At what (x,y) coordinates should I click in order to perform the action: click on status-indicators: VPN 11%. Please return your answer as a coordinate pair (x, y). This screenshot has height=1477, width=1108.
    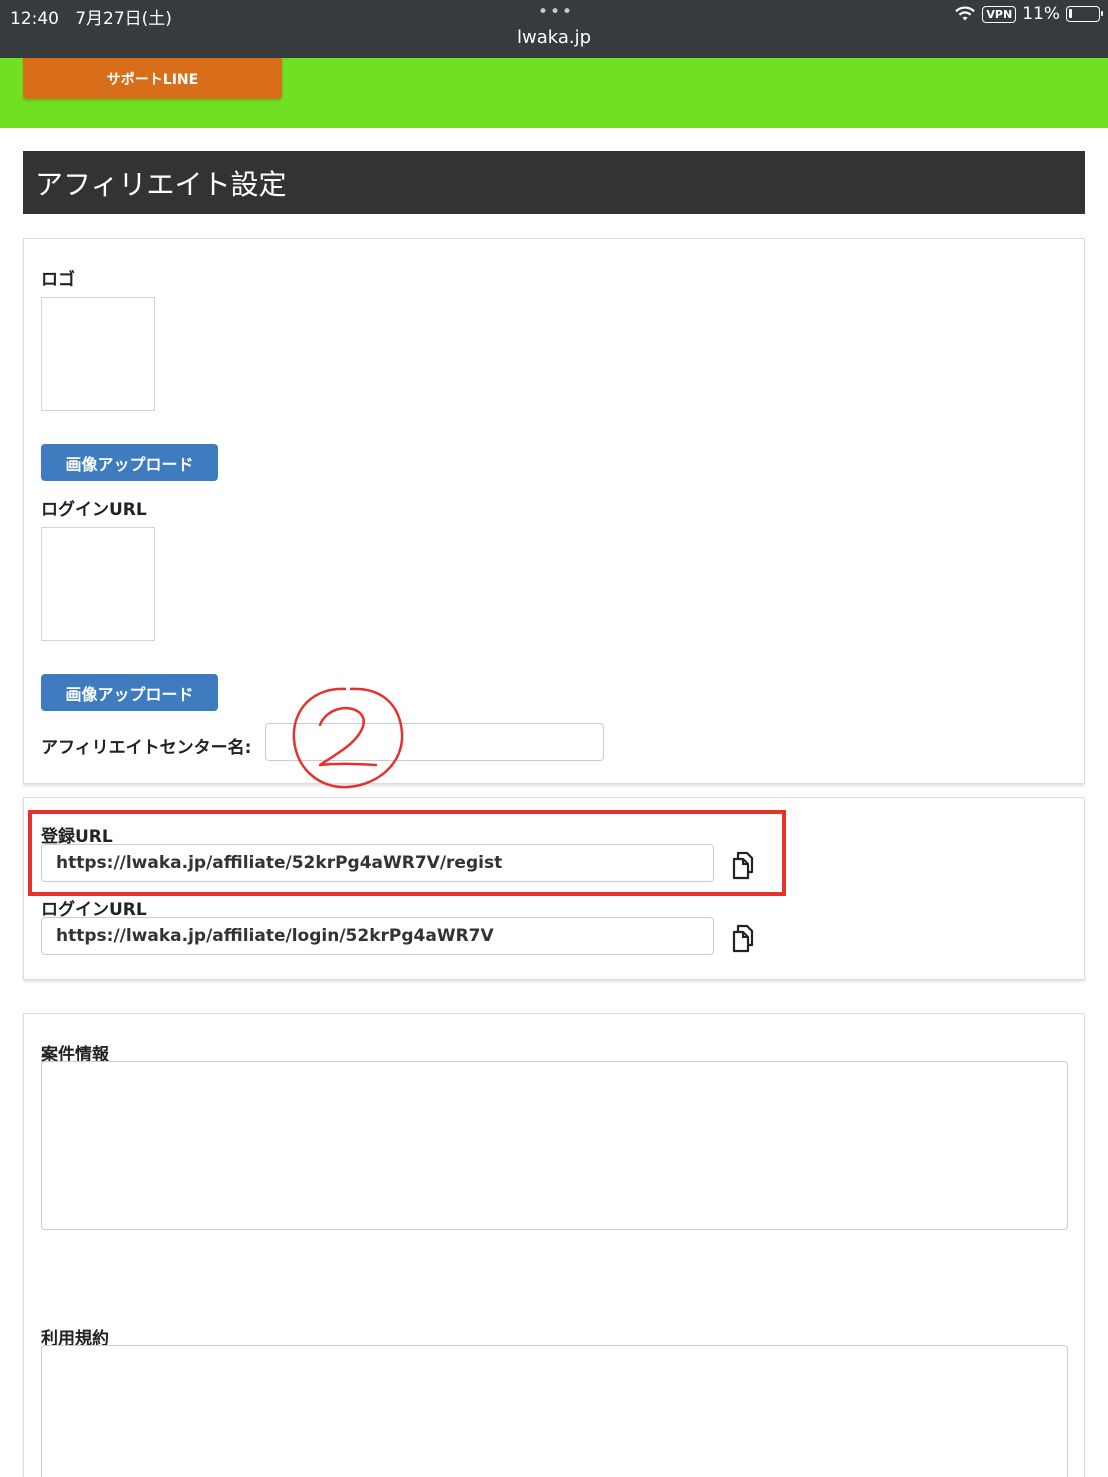
    Looking at the image, I should click on (1028, 14).